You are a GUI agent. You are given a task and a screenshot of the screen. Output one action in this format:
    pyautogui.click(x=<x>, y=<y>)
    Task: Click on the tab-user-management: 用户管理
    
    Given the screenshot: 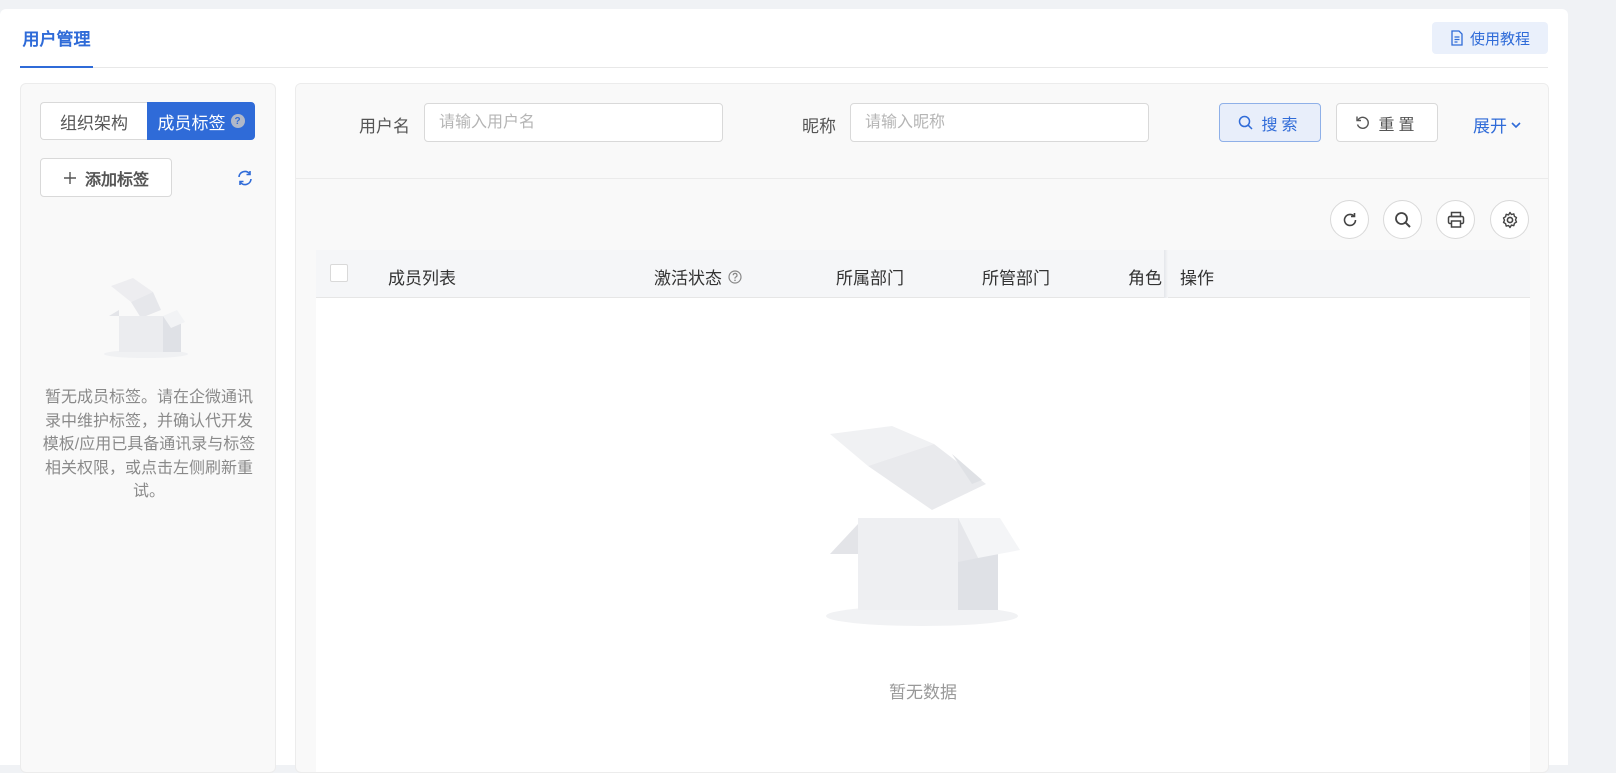 What is the action you would take?
    pyautogui.click(x=56, y=38)
    